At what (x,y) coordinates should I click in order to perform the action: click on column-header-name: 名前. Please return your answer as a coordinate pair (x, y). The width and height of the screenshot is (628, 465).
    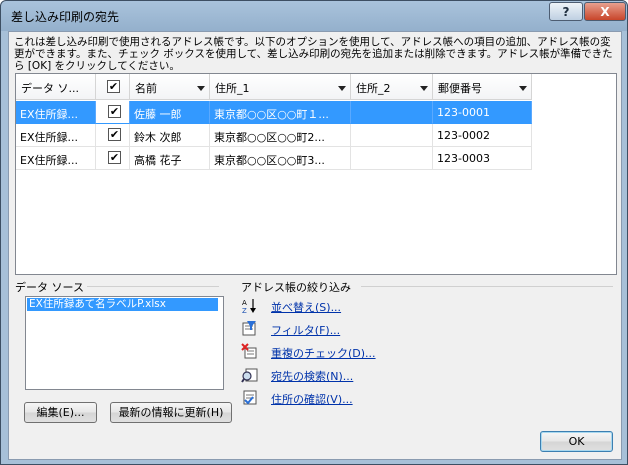
    Looking at the image, I should click on (170, 87).